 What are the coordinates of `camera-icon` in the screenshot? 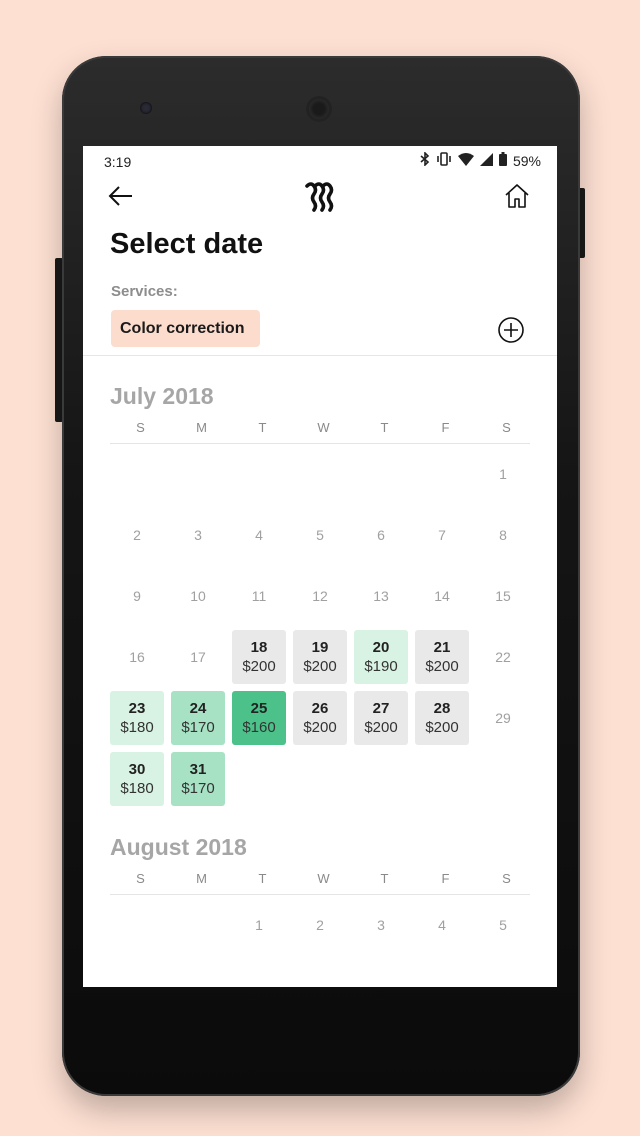 It's located at (146, 108).